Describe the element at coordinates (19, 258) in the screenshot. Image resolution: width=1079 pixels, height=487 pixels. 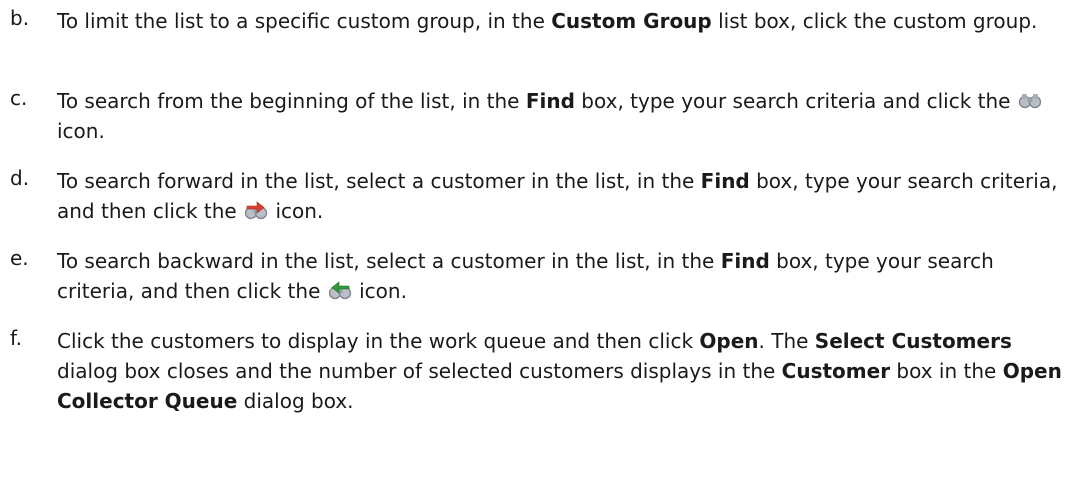
I see `list-item-letter: e.` at that location.